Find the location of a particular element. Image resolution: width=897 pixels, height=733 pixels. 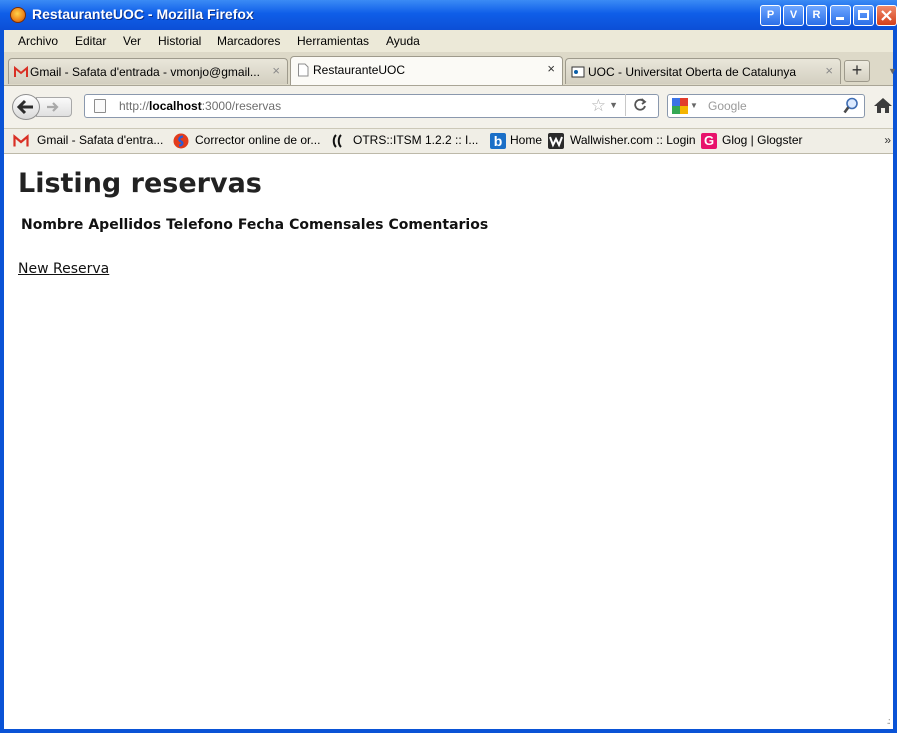

search-input: Google is located at coordinates (727, 106).